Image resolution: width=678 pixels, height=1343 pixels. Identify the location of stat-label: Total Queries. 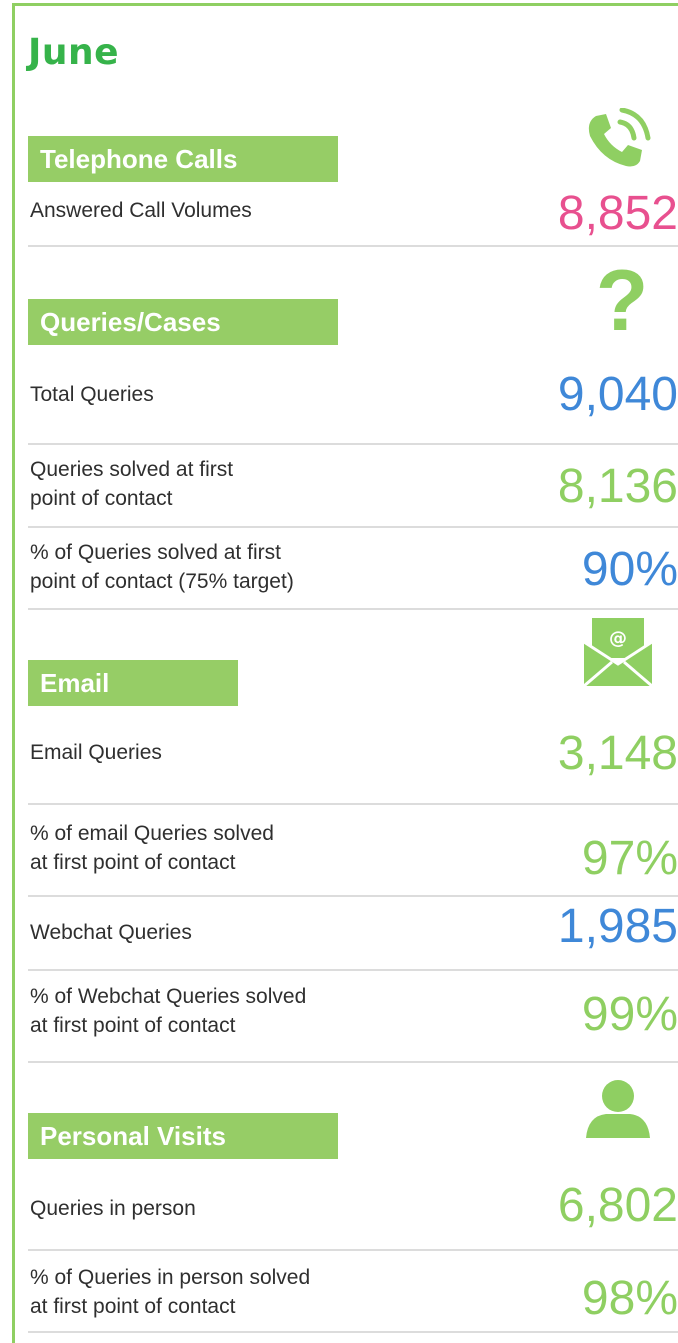
(92, 394).